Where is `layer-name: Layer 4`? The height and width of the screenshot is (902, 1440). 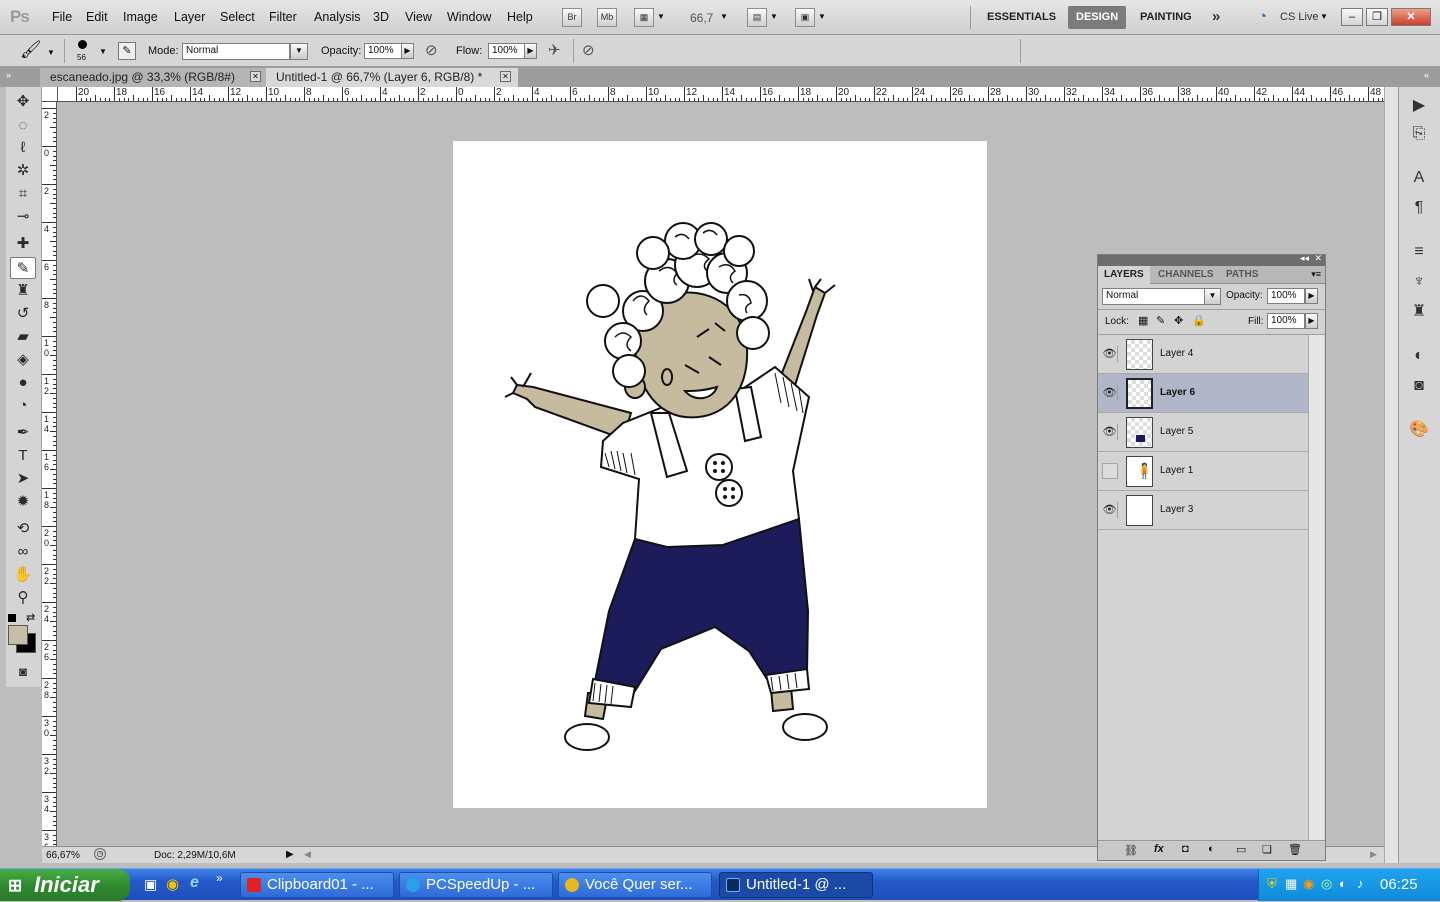 layer-name: Layer 4 is located at coordinates (1176, 353).